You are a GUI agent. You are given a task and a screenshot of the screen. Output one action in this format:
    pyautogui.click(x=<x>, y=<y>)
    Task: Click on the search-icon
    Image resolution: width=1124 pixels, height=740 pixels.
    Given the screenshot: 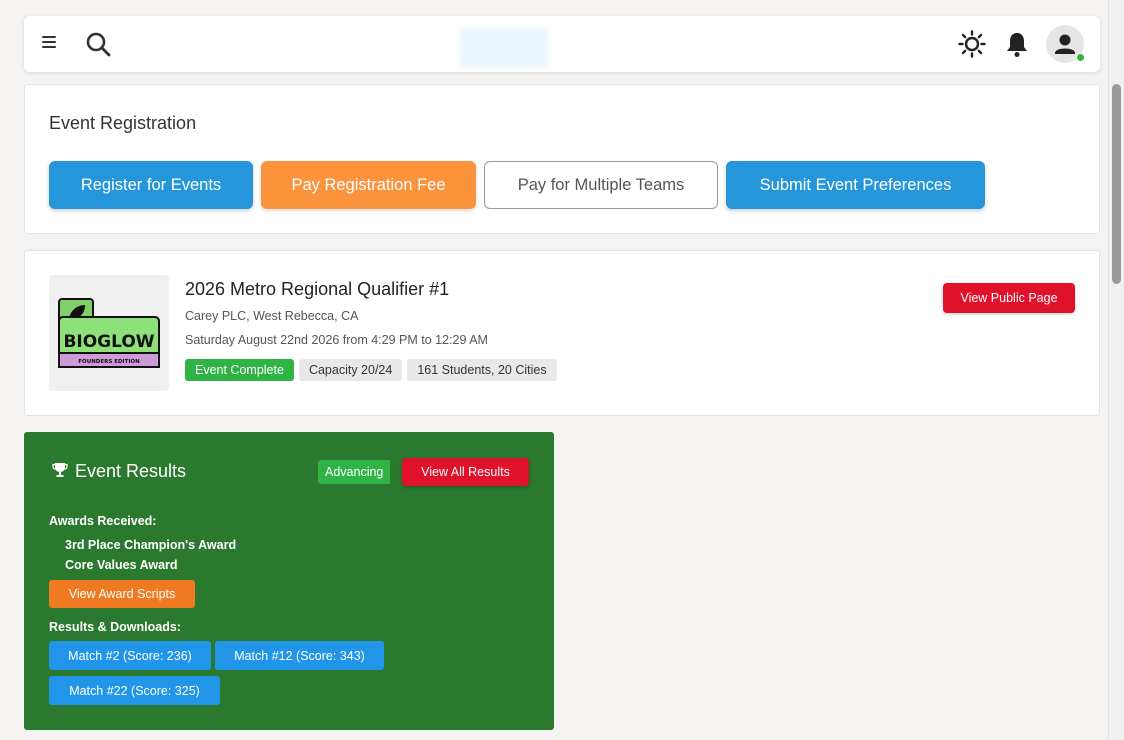 What is the action you would take?
    pyautogui.click(x=98, y=44)
    